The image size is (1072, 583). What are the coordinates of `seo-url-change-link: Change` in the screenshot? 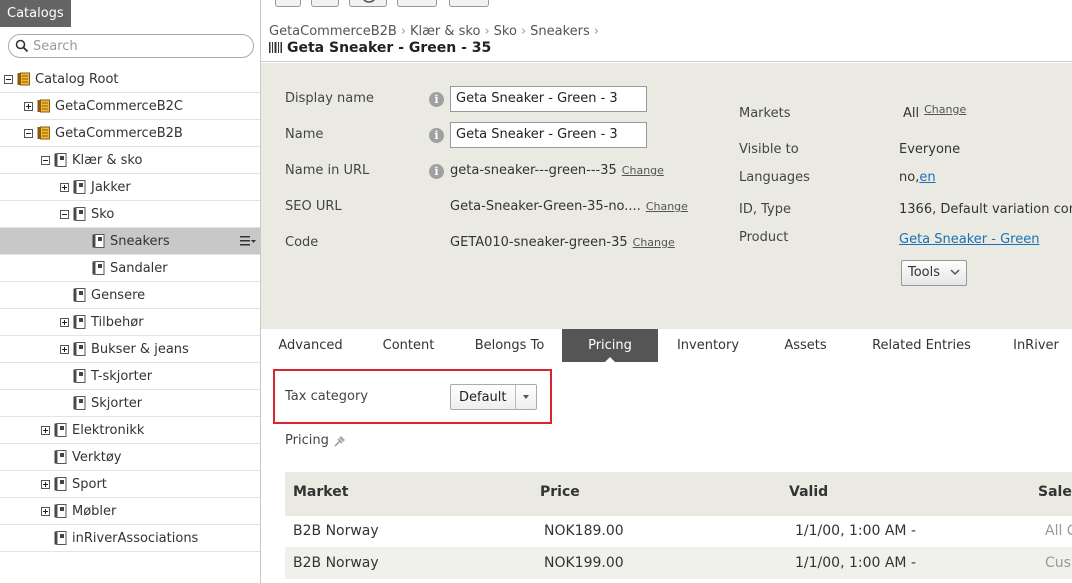 It's located at (667, 206).